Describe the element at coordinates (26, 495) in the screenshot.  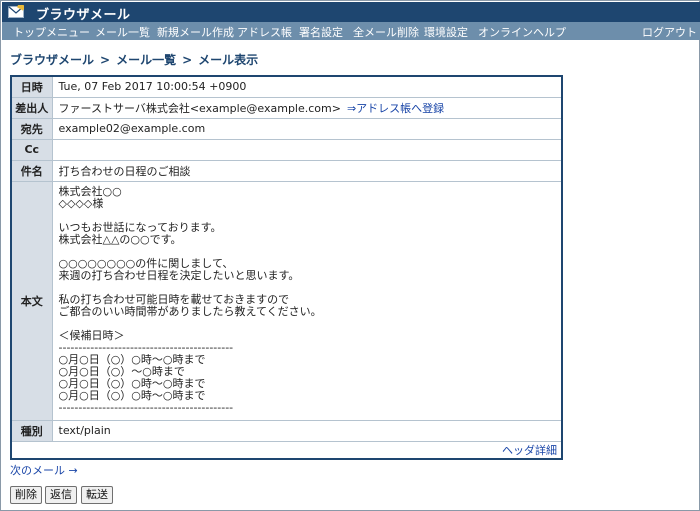
I see `delete-button: 削除` at that location.